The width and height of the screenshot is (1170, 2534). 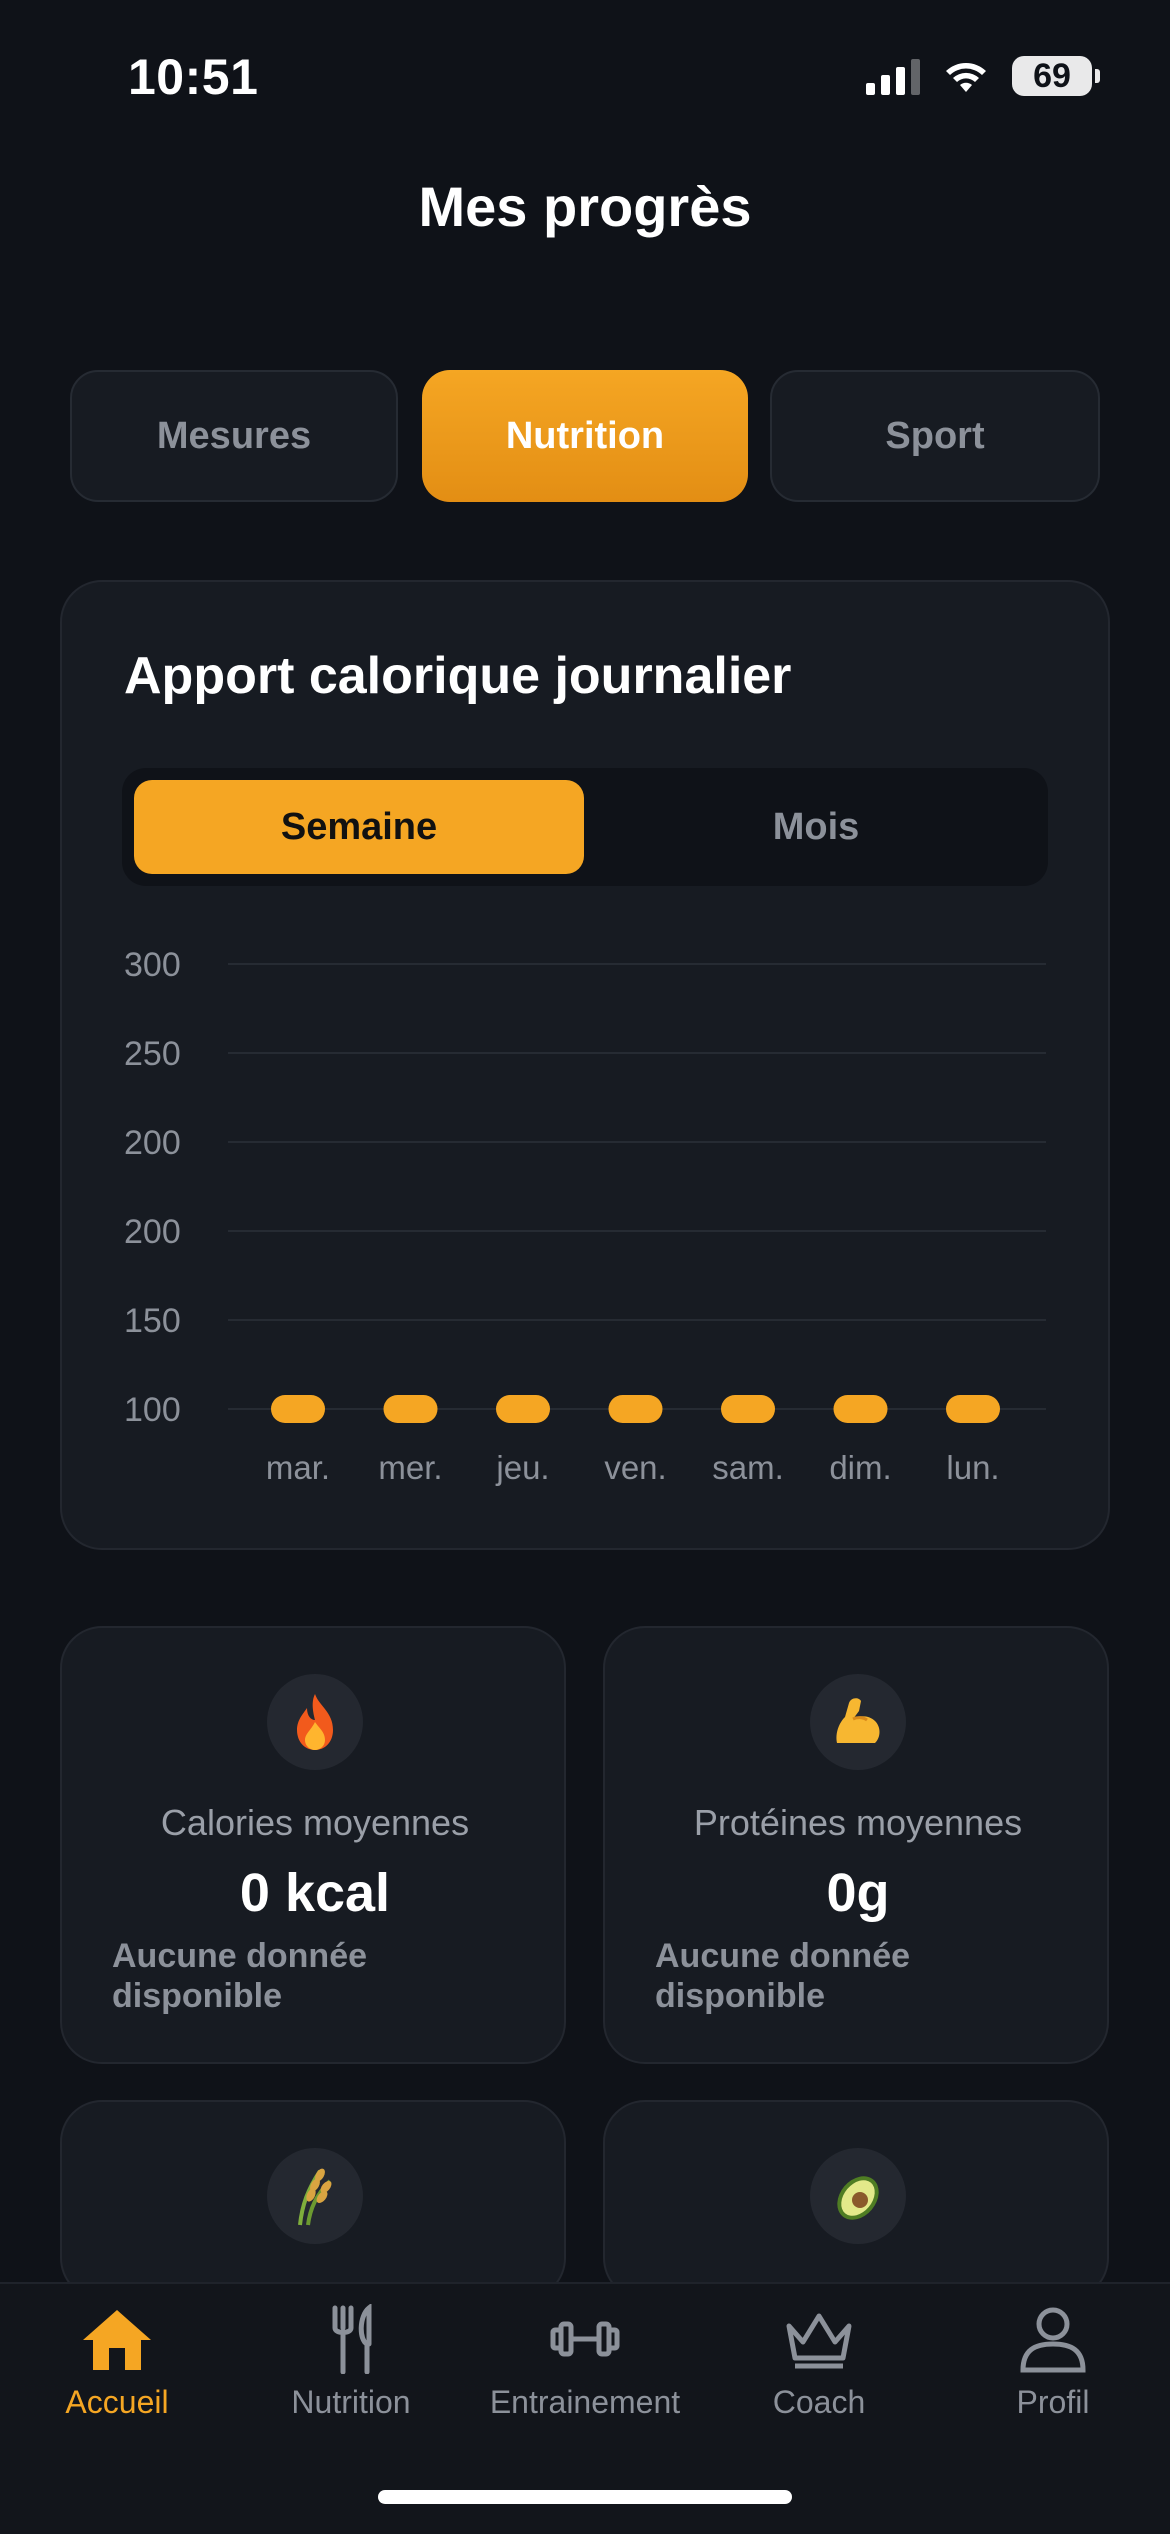 What do you see at coordinates (193, 77) in the screenshot?
I see `status-time: 10:51` at bounding box center [193, 77].